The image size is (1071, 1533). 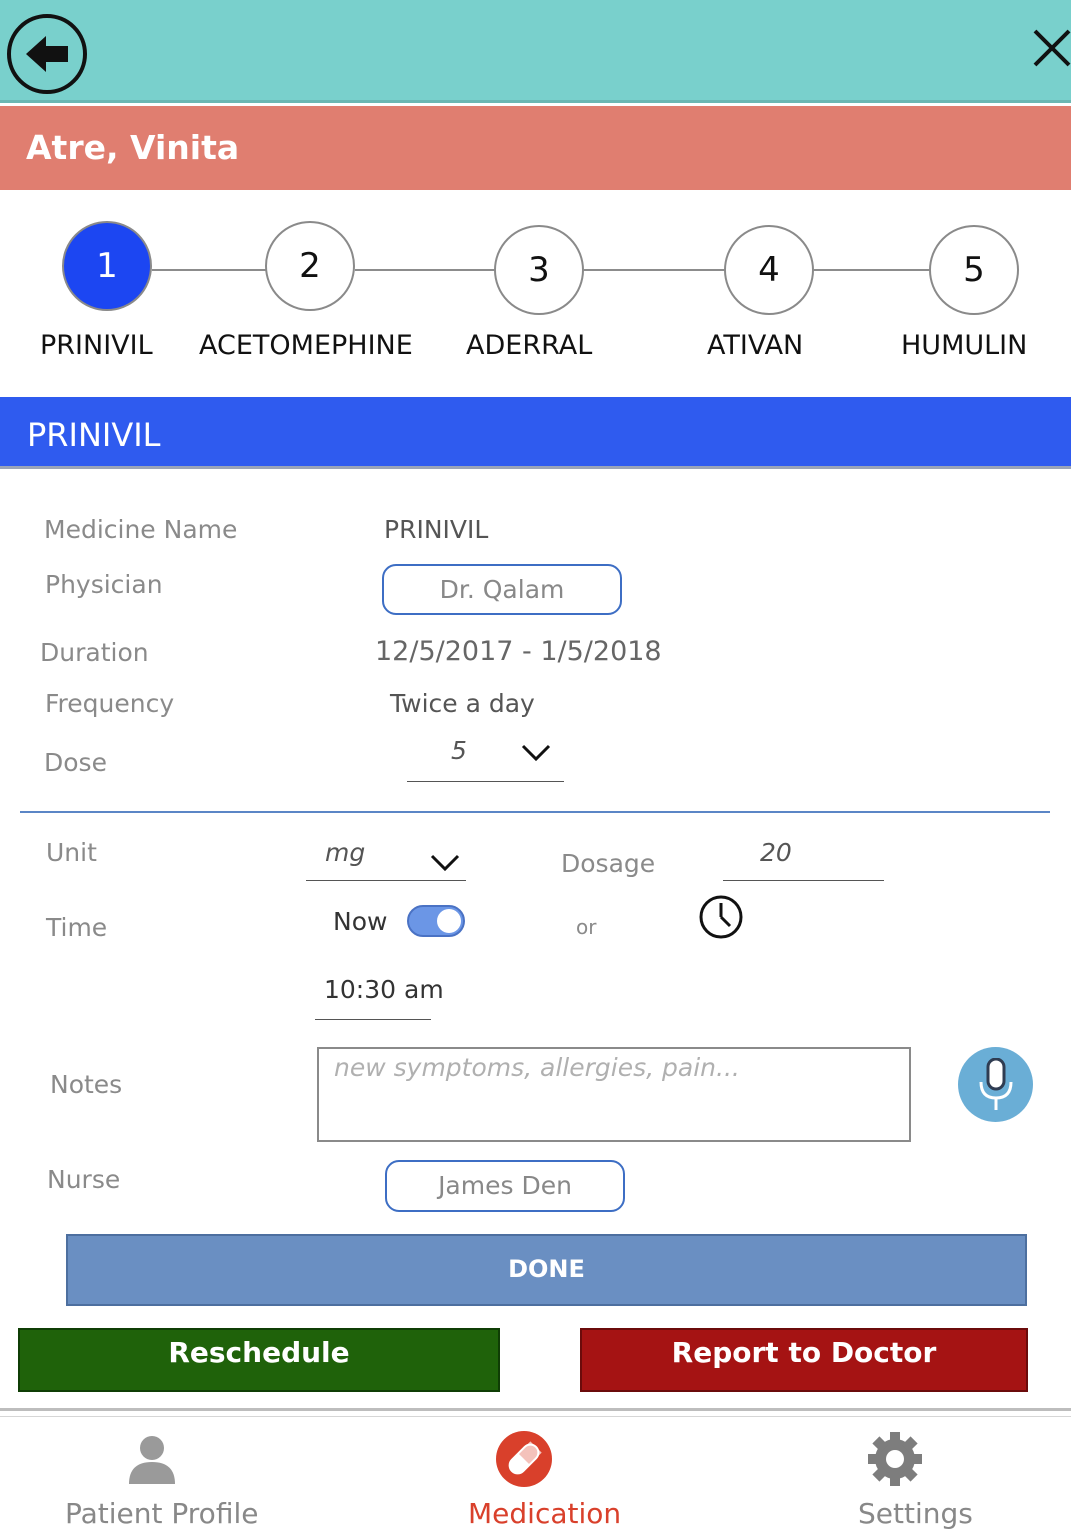 What do you see at coordinates (608, 863) in the screenshot?
I see `dosage-label: Dosage` at bounding box center [608, 863].